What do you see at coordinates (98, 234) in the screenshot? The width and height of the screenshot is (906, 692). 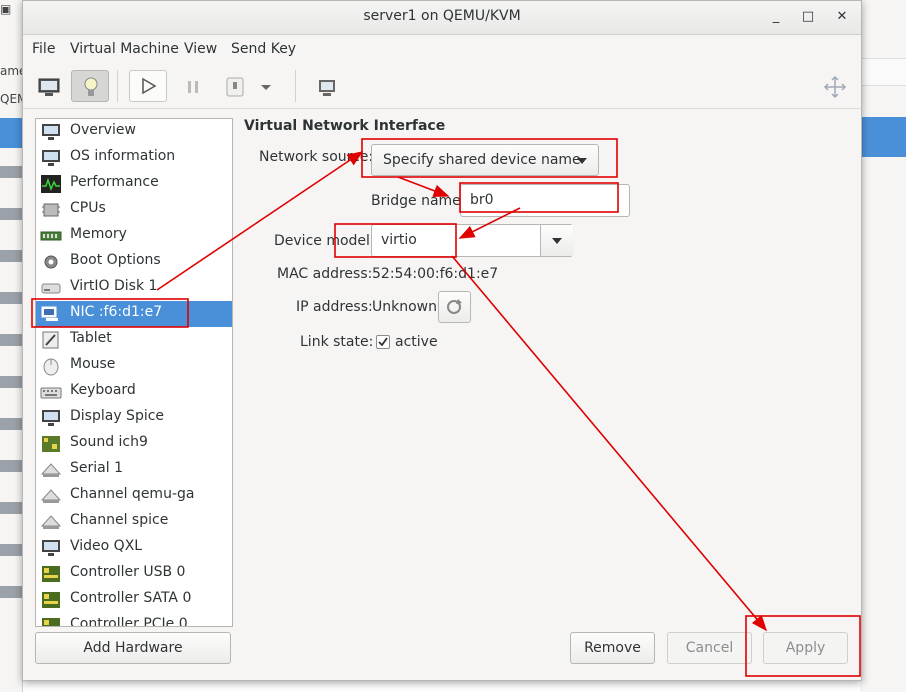 I see `sidebar-item-label: Memory` at bounding box center [98, 234].